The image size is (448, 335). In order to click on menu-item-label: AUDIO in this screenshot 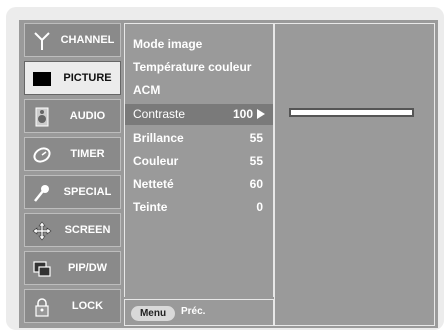, I will do `click(87, 116)`.